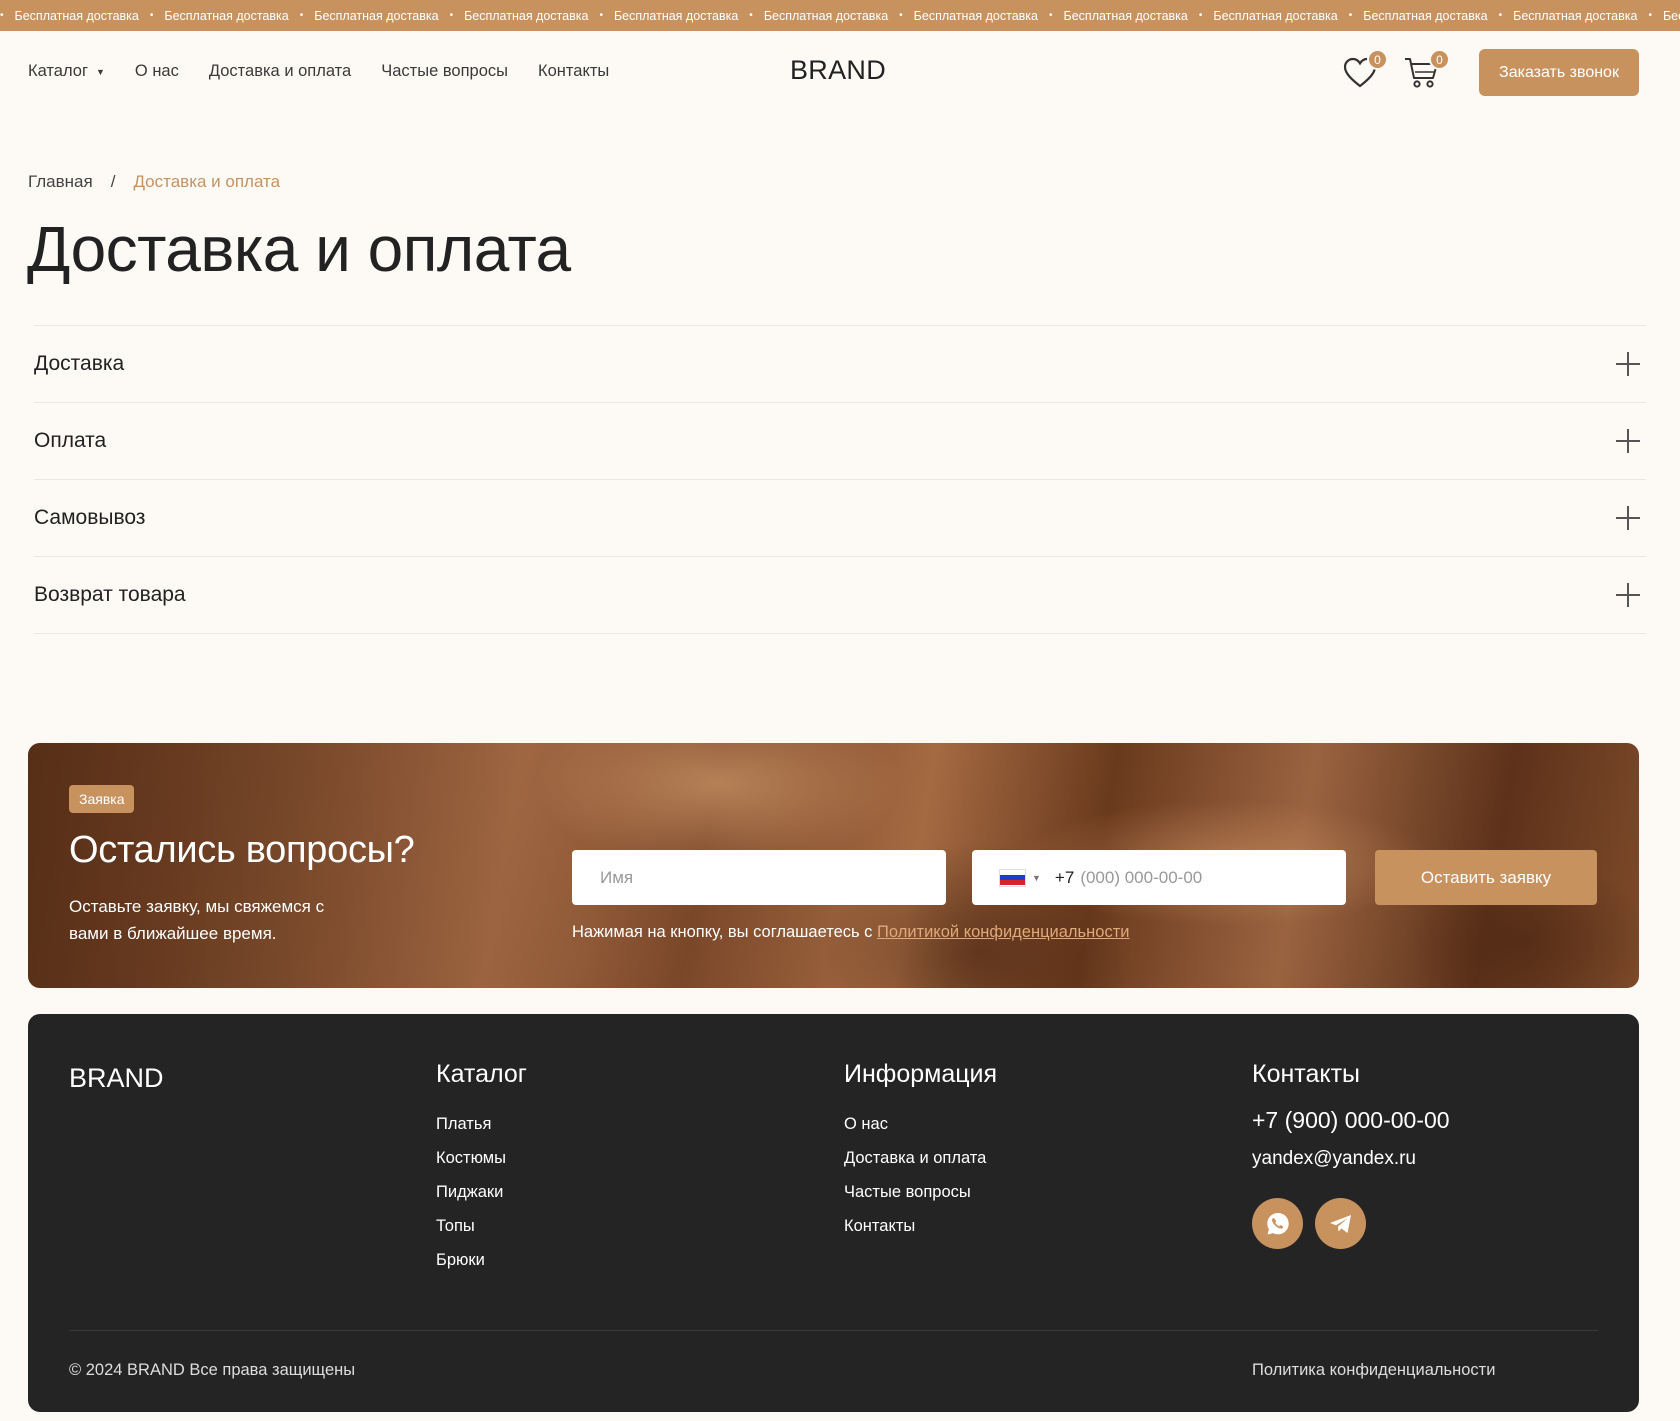 This screenshot has height=1421, width=1680. I want to click on breadcrumb-current: Доставка и оплата, so click(207, 181).